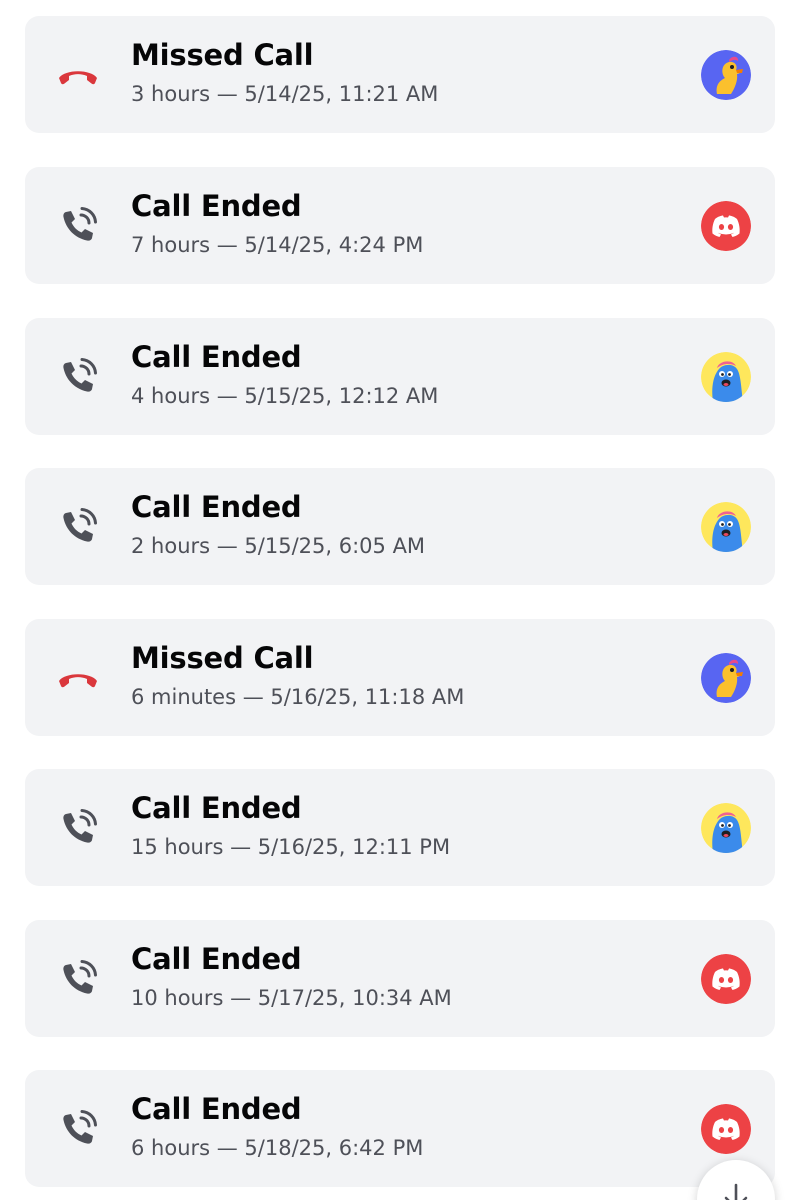  What do you see at coordinates (400, 827) in the screenshot?
I see `call-card: Call Ended 15 hours — 5/16/25, 12:11 PM` at bounding box center [400, 827].